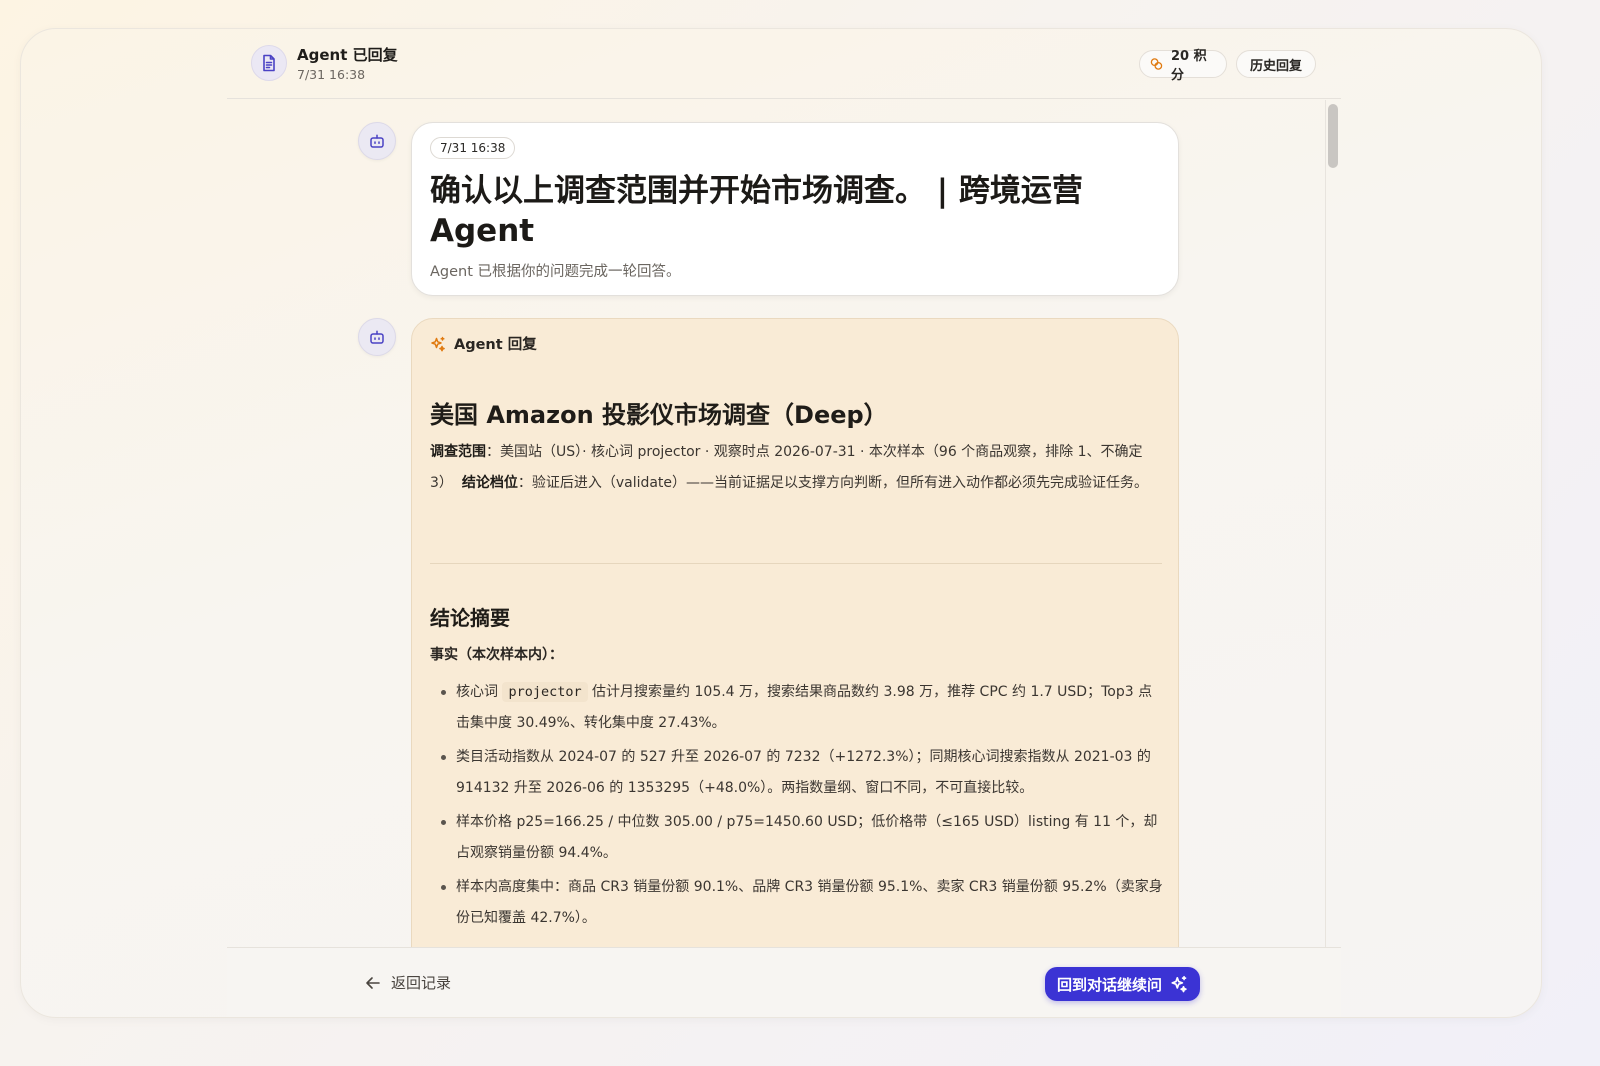 This screenshot has height=1066, width=1600. What do you see at coordinates (1276, 64) in the screenshot?
I see `history-button: 历史回复` at bounding box center [1276, 64].